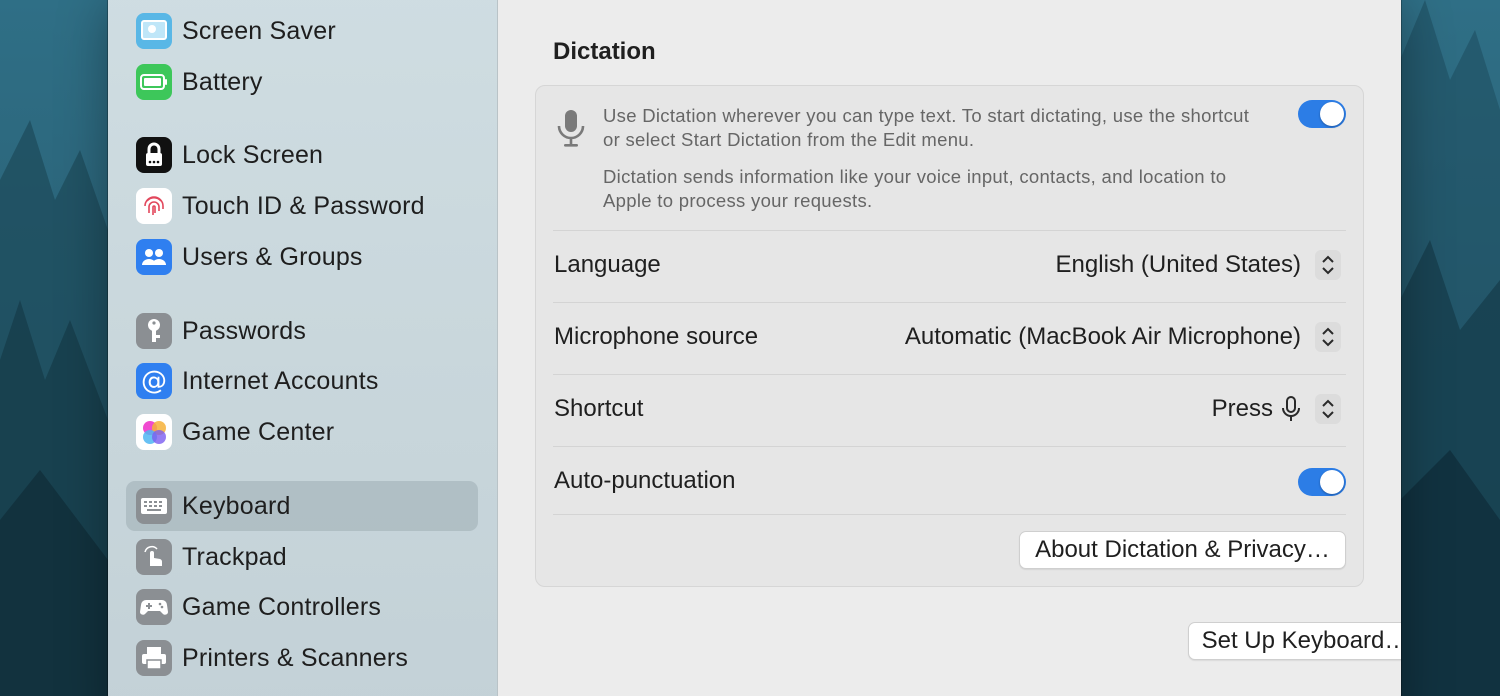 The image size is (1500, 696). I want to click on sidebar-item-label: Printers & Scanners, so click(295, 657).